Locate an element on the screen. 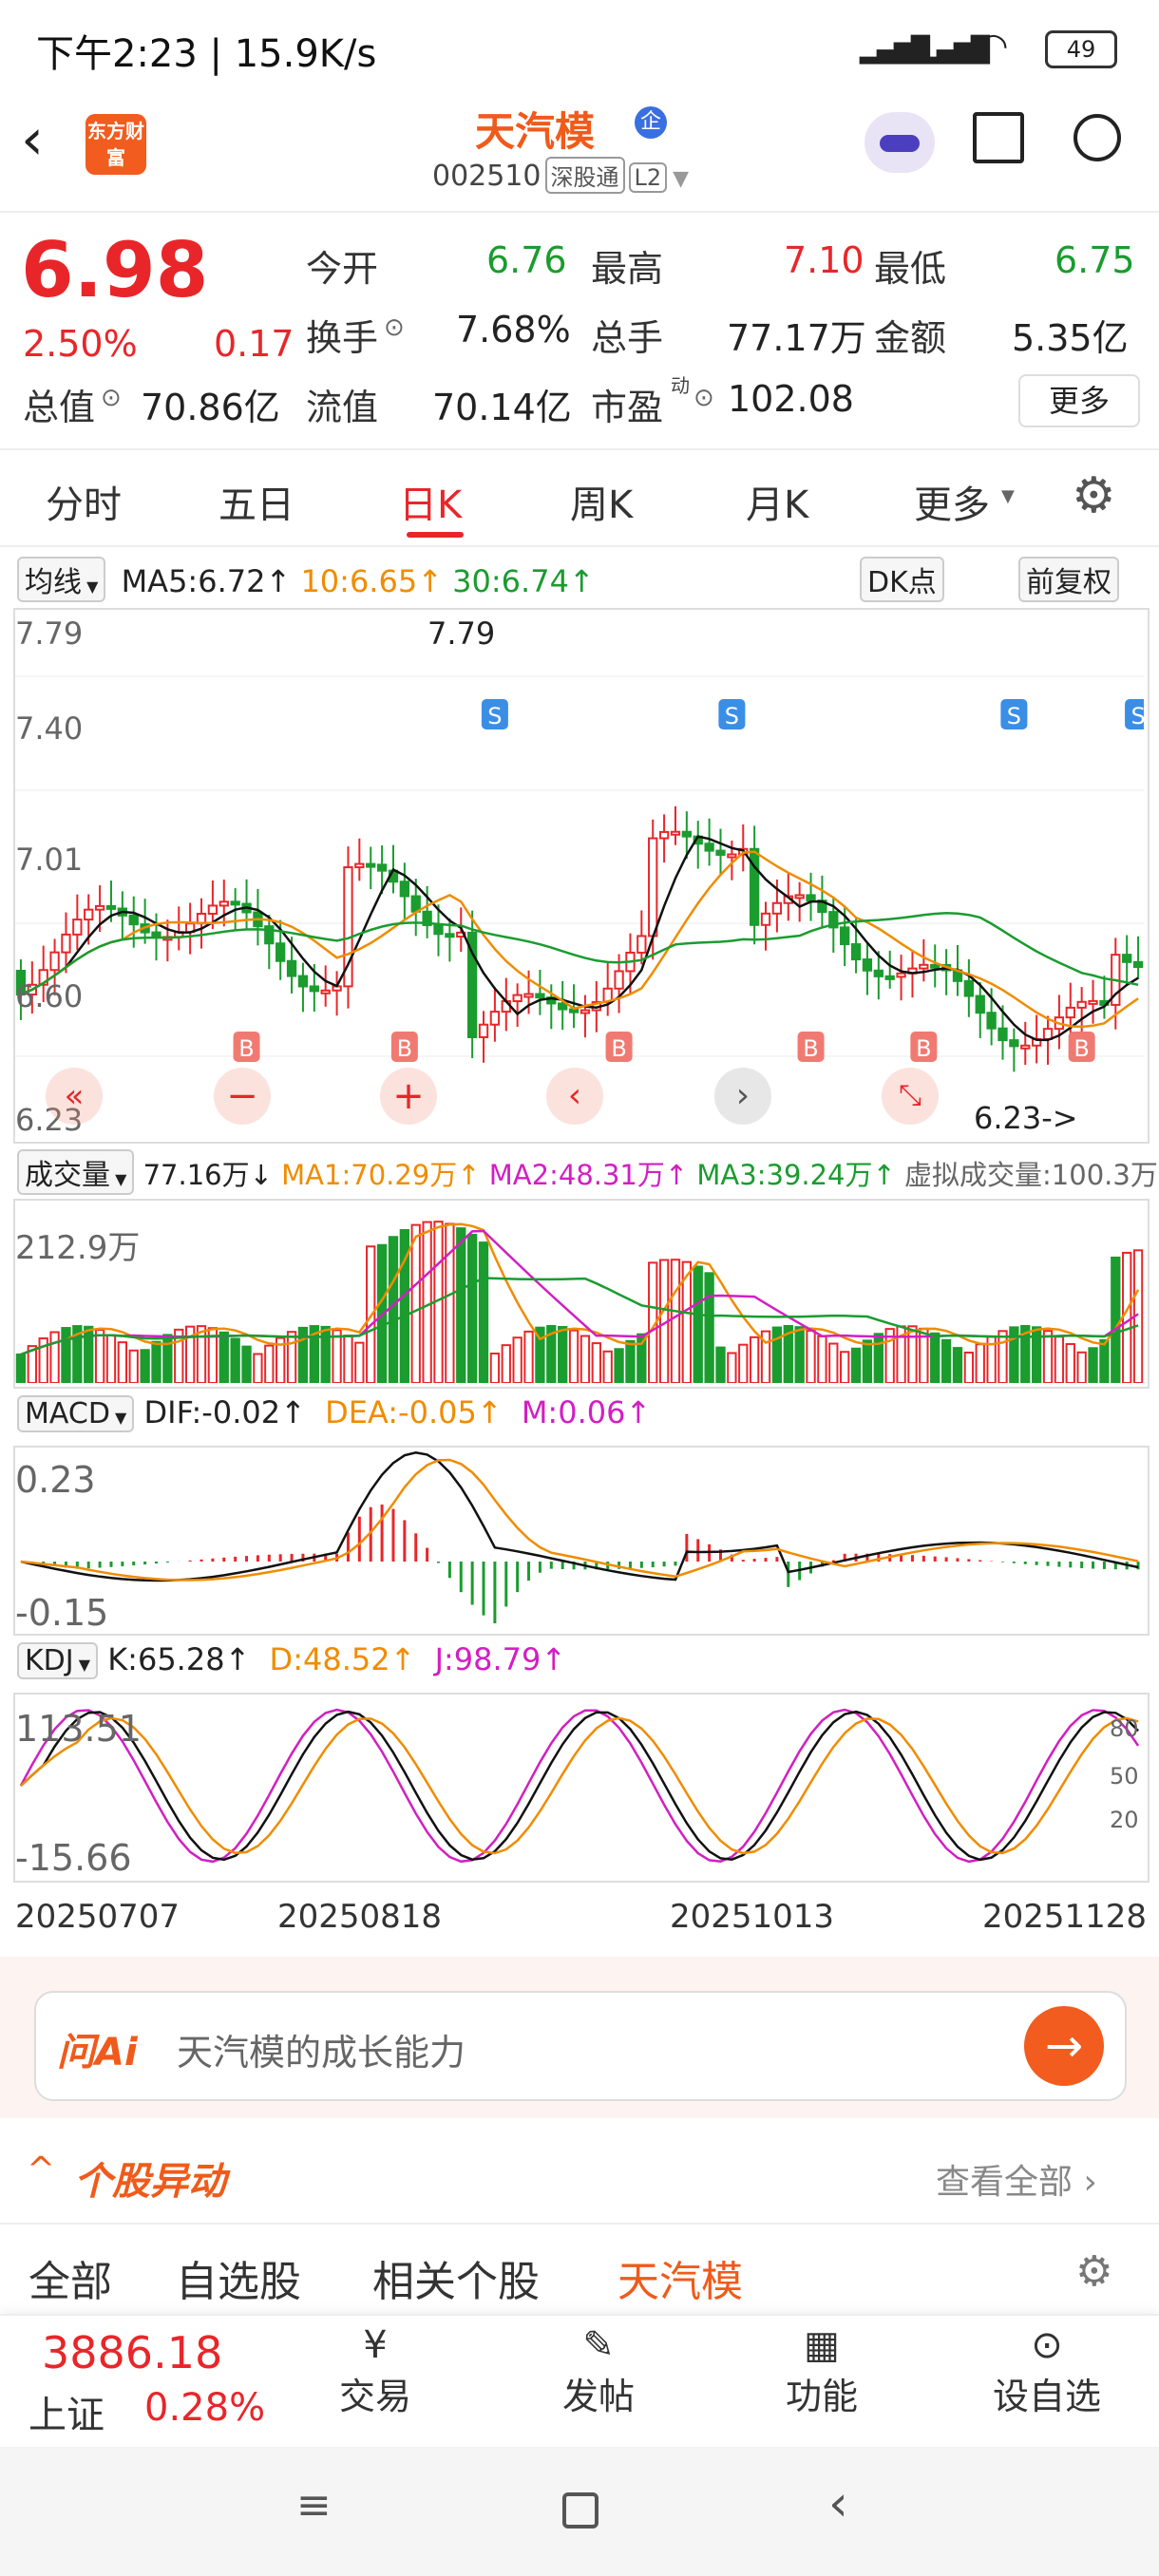  robot-avatar-icon is located at coordinates (899, 142).